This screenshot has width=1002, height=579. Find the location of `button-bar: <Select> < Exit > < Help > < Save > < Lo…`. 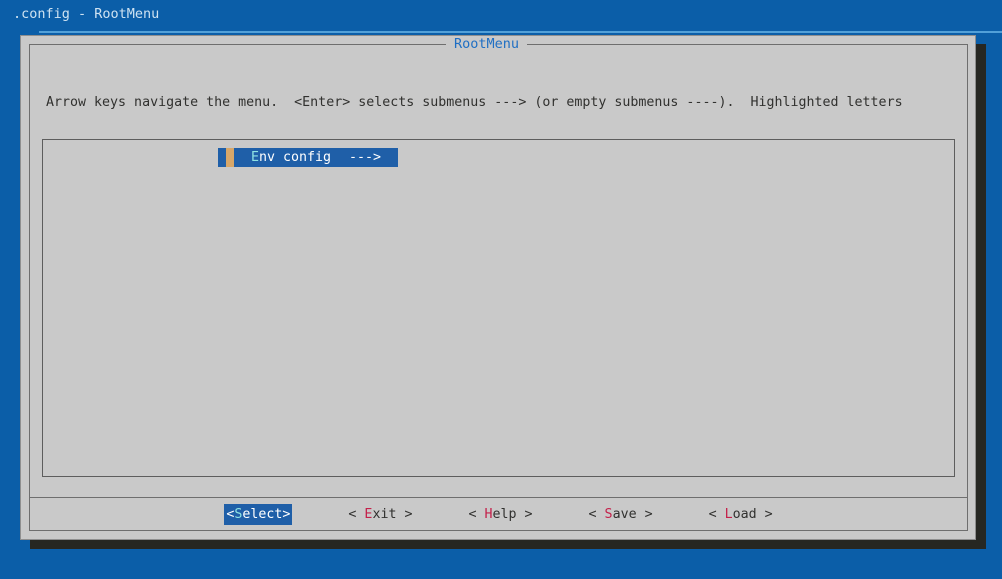

button-bar: <Select> < Exit > < Help > < Save > < Lo… is located at coordinates (498, 514).